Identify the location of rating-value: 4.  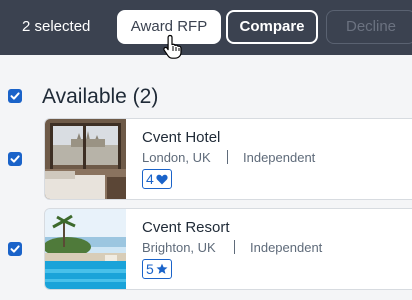
(150, 179).